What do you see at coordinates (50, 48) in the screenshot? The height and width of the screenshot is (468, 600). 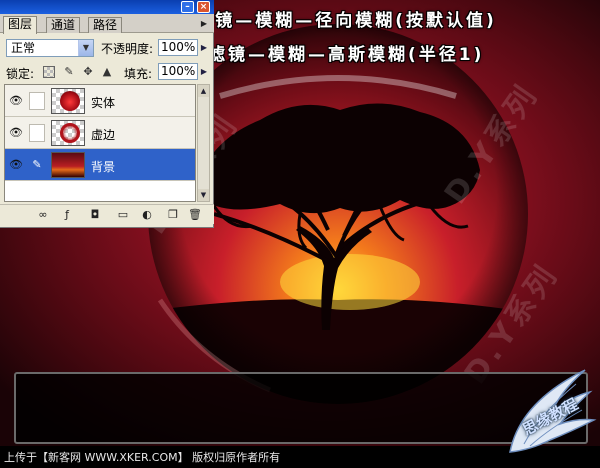 I see `blend-mode-select: 正常 ▼` at bounding box center [50, 48].